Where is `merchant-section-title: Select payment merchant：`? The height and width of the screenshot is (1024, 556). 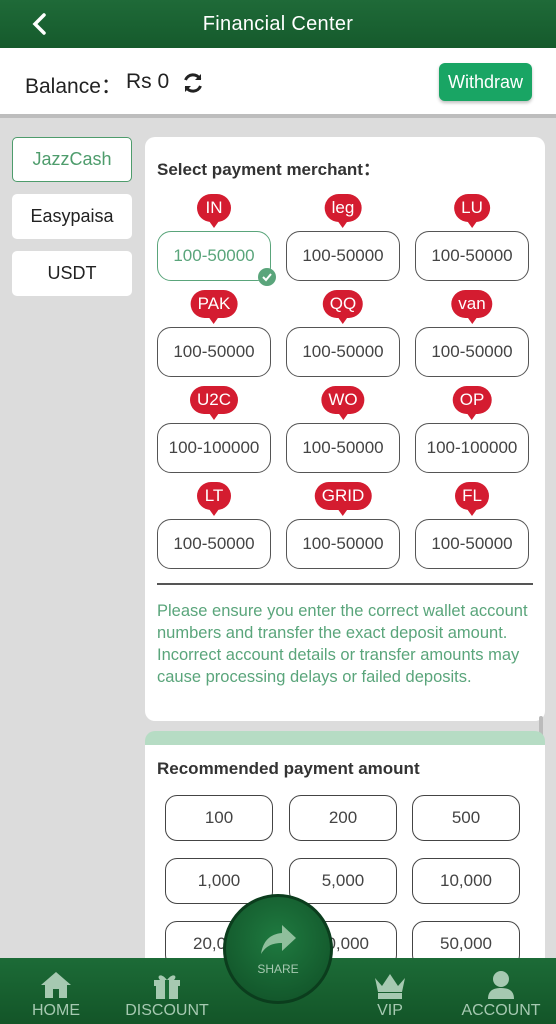 merchant-section-title: Select payment merchant： is located at coordinates (268, 169).